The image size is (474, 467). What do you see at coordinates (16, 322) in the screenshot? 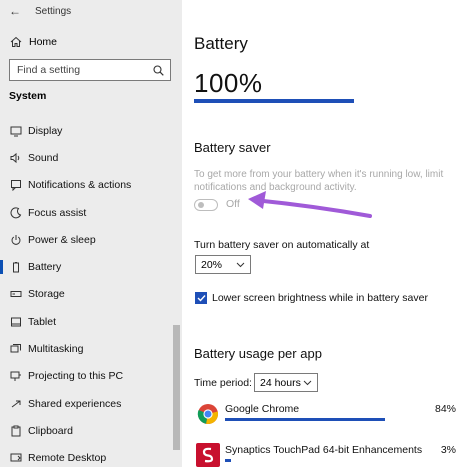
I see `tablet-icon` at bounding box center [16, 322].